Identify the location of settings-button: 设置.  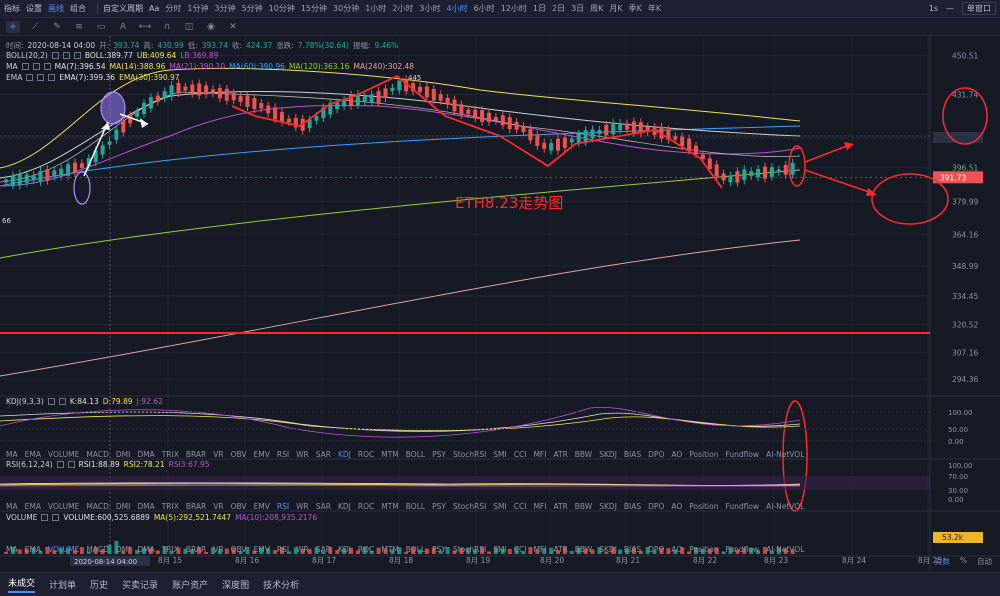
(34, 8).